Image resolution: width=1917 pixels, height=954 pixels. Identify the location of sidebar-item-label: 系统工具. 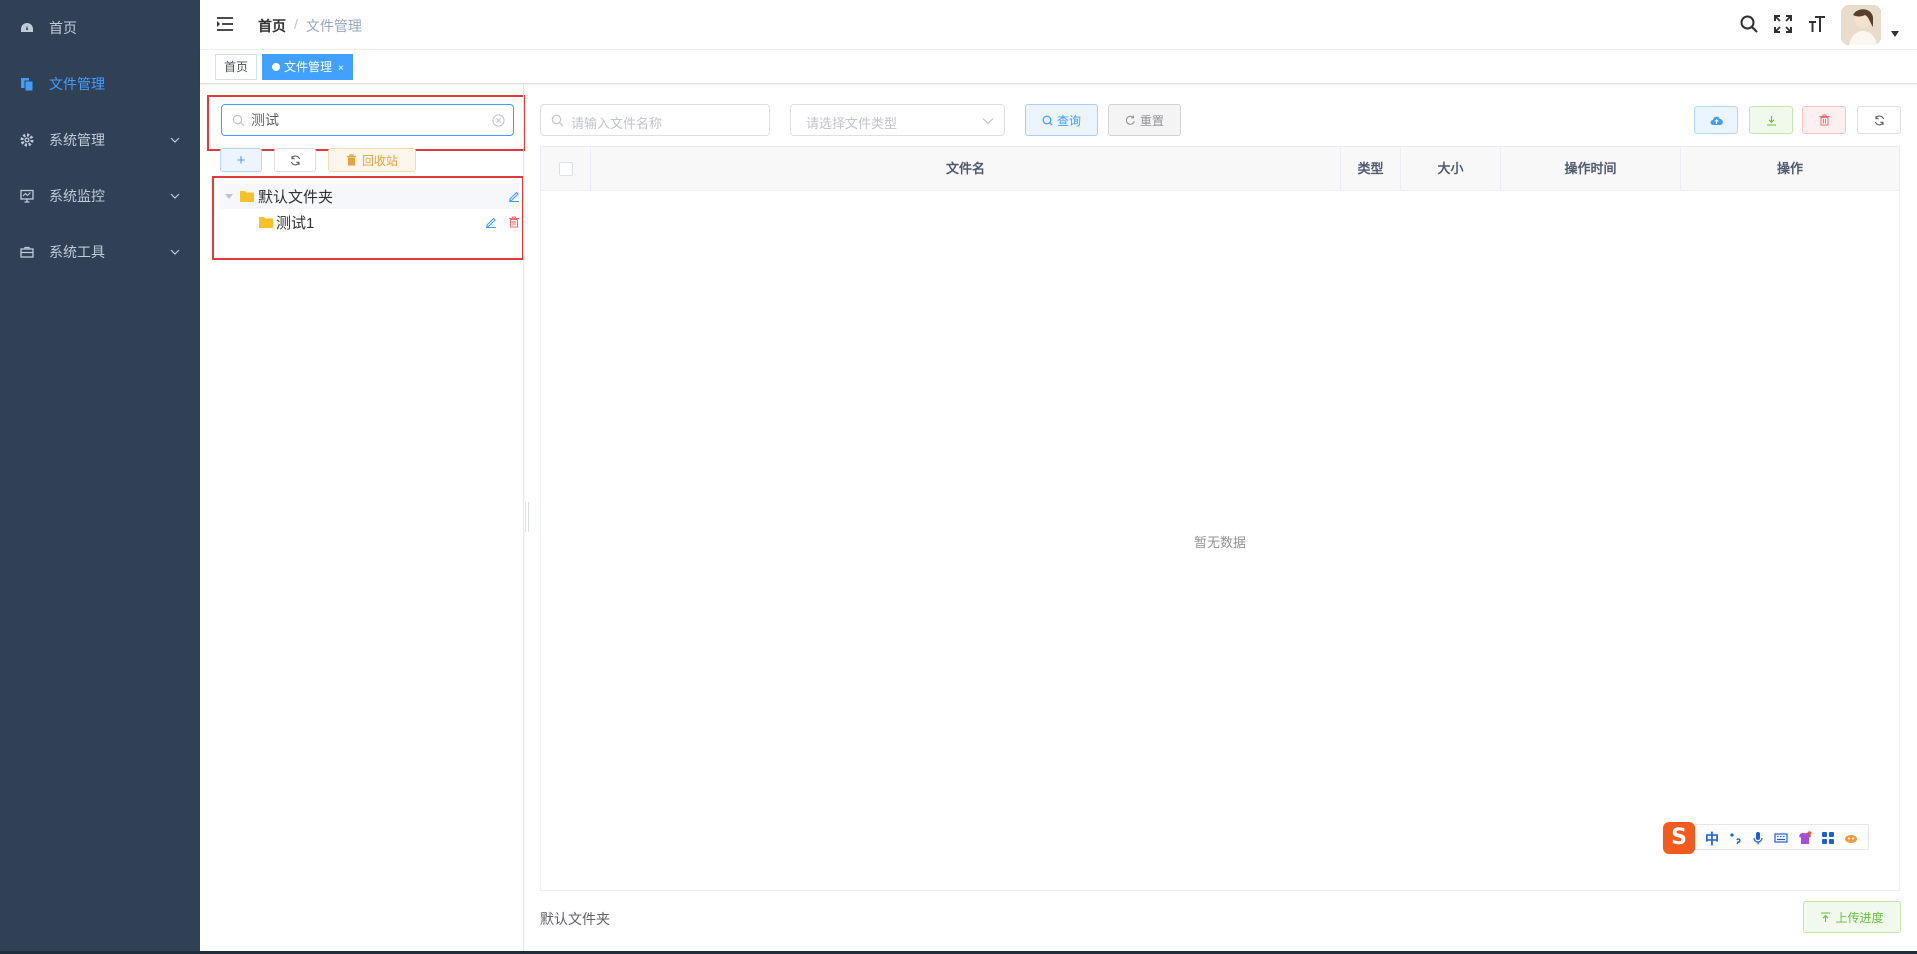
(77, 252).